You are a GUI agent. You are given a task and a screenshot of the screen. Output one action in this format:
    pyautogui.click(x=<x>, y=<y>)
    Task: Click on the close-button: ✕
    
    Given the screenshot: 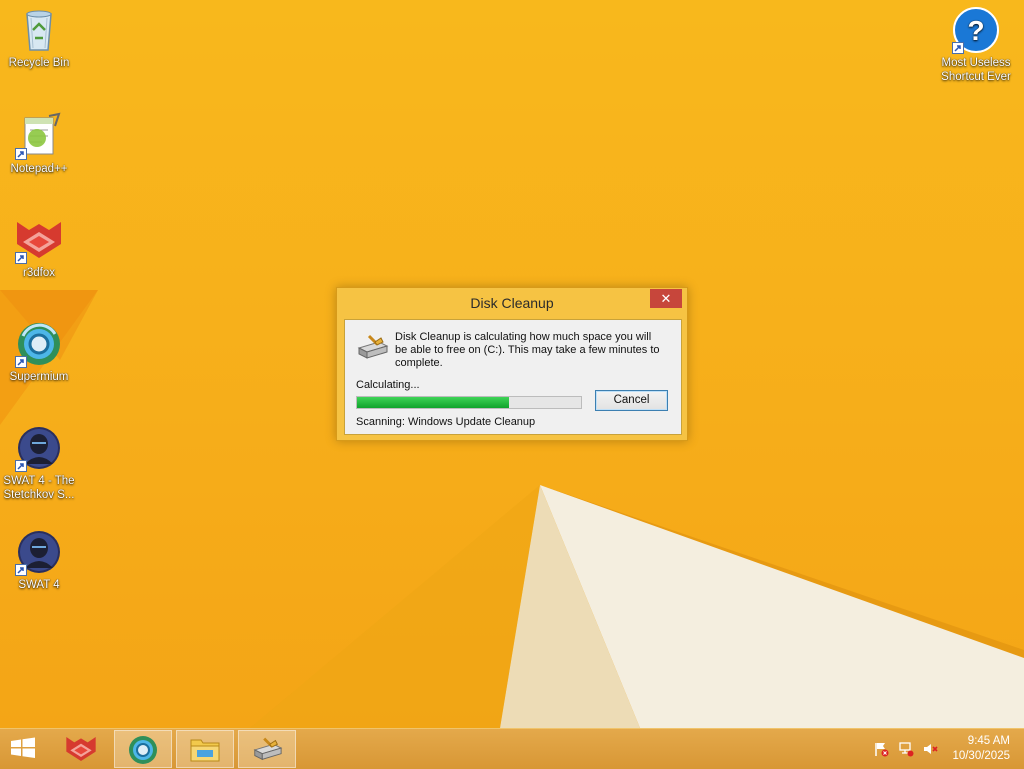 What is the action you would take?
    pyautogui.click(x=666, y=298)
    